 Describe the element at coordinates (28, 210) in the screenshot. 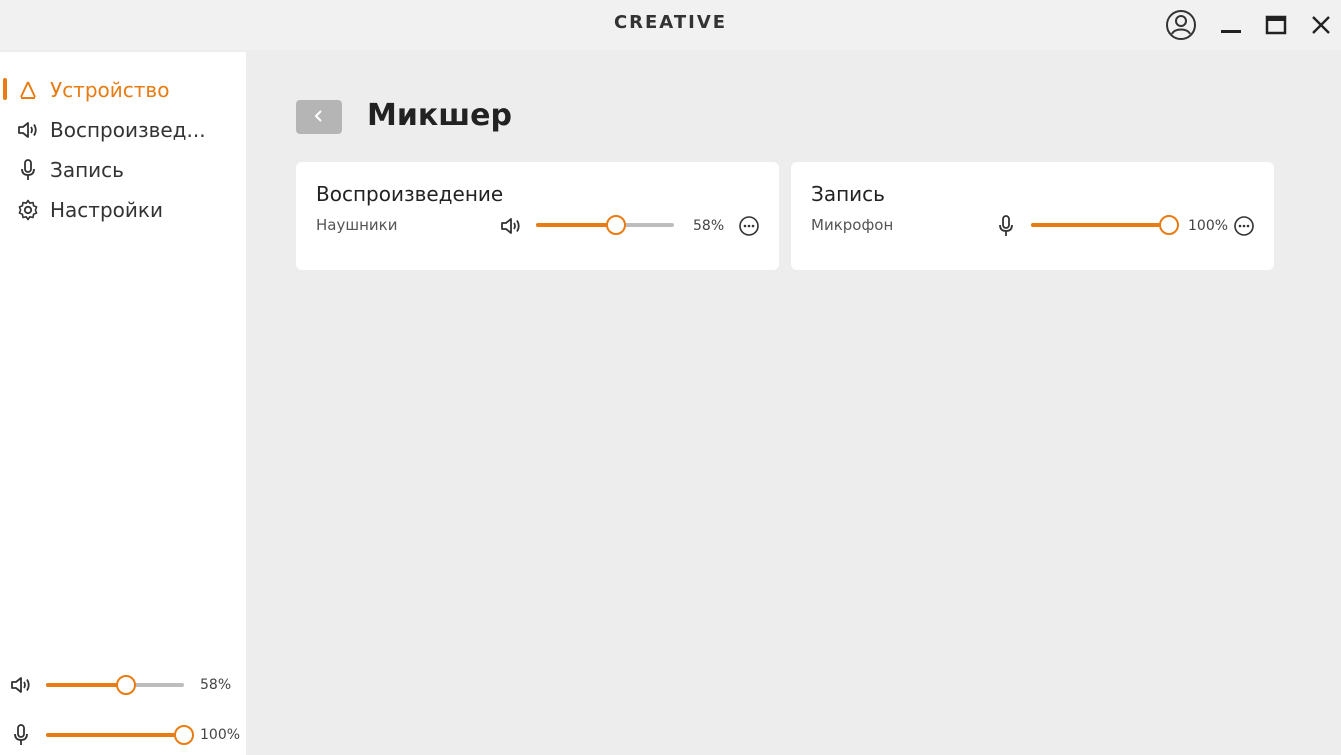

I see `gear-icon` at that location.